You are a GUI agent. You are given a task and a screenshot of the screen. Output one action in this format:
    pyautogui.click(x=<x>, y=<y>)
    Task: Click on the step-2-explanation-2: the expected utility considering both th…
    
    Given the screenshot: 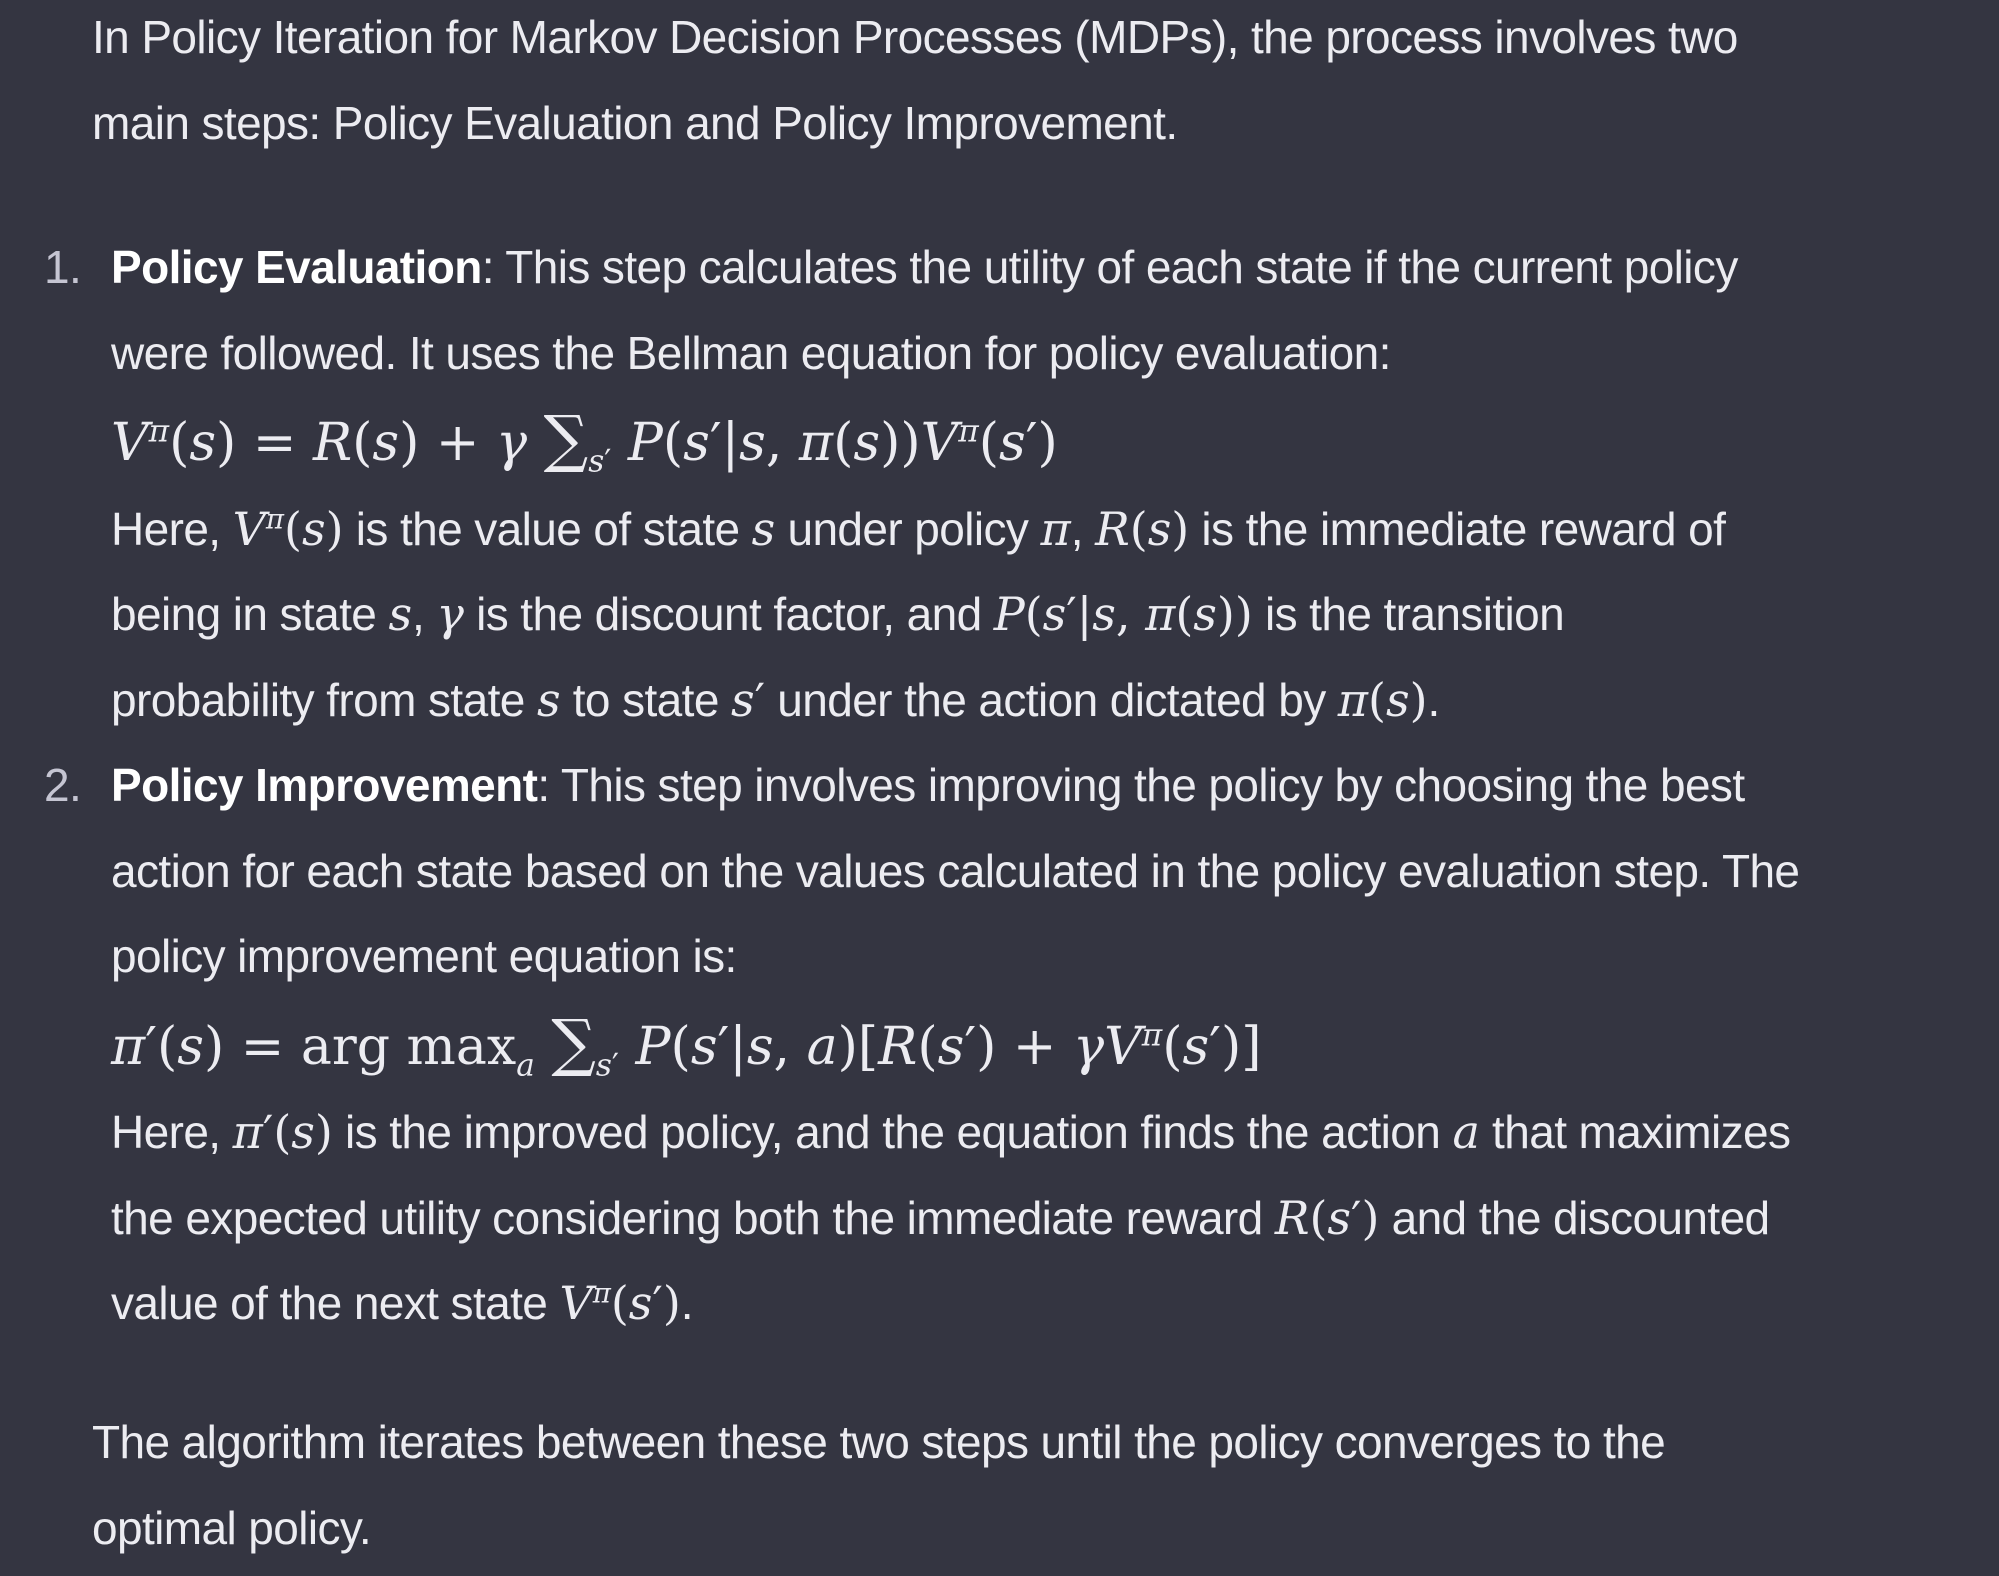 What is the action you would take?
    pyautogui.click(x=940, y=1217)
    